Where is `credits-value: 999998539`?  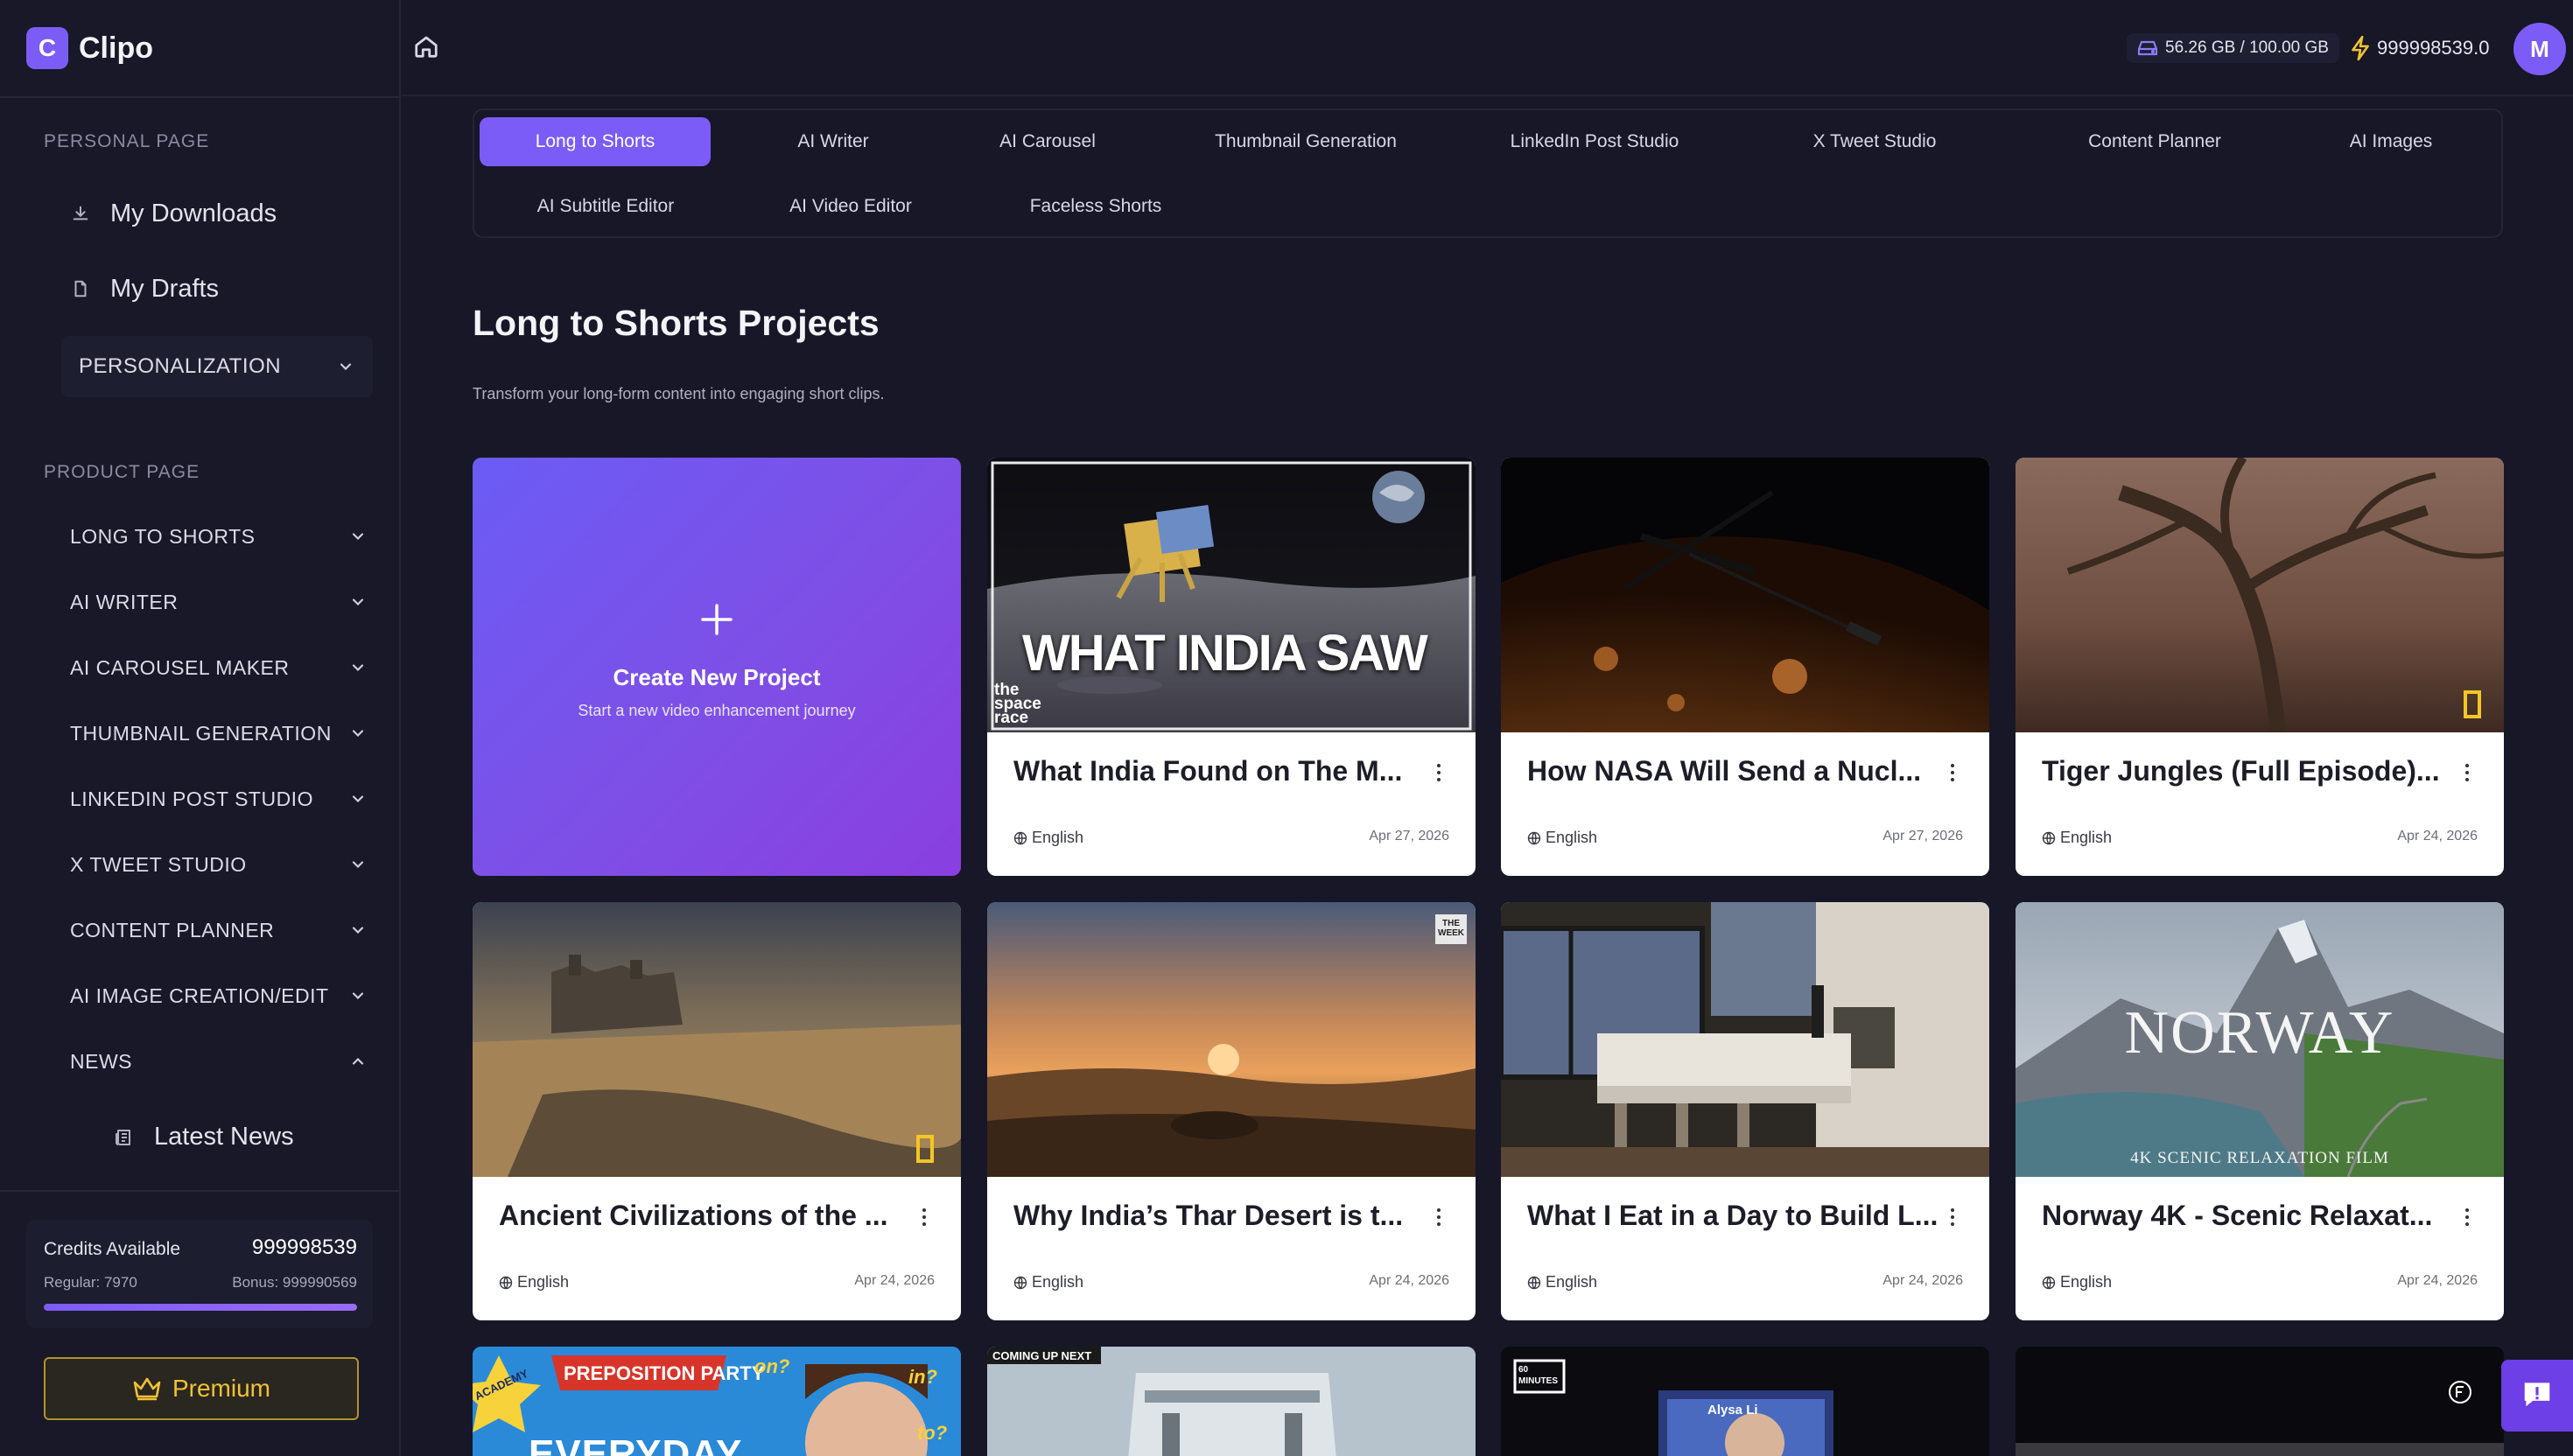
credits-value: 999998539 is located at coordinates (304, 1247).